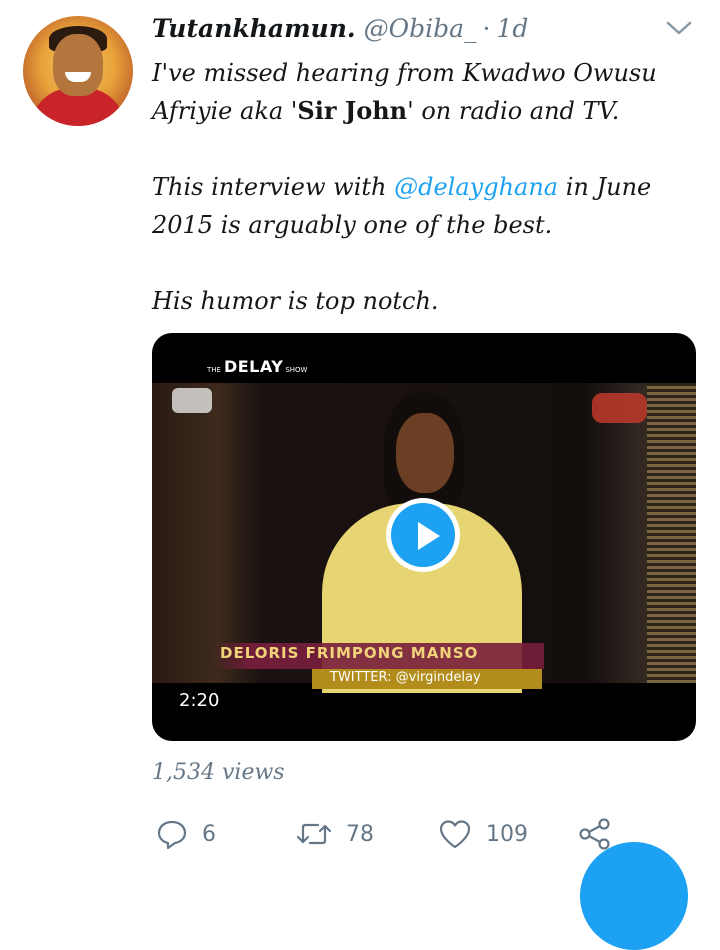 This screenshot has width=720, height=950. Describe the element at coordinates (352, 110) in the screenshot. I see `tweet-bold-name: Sir John` at that location.